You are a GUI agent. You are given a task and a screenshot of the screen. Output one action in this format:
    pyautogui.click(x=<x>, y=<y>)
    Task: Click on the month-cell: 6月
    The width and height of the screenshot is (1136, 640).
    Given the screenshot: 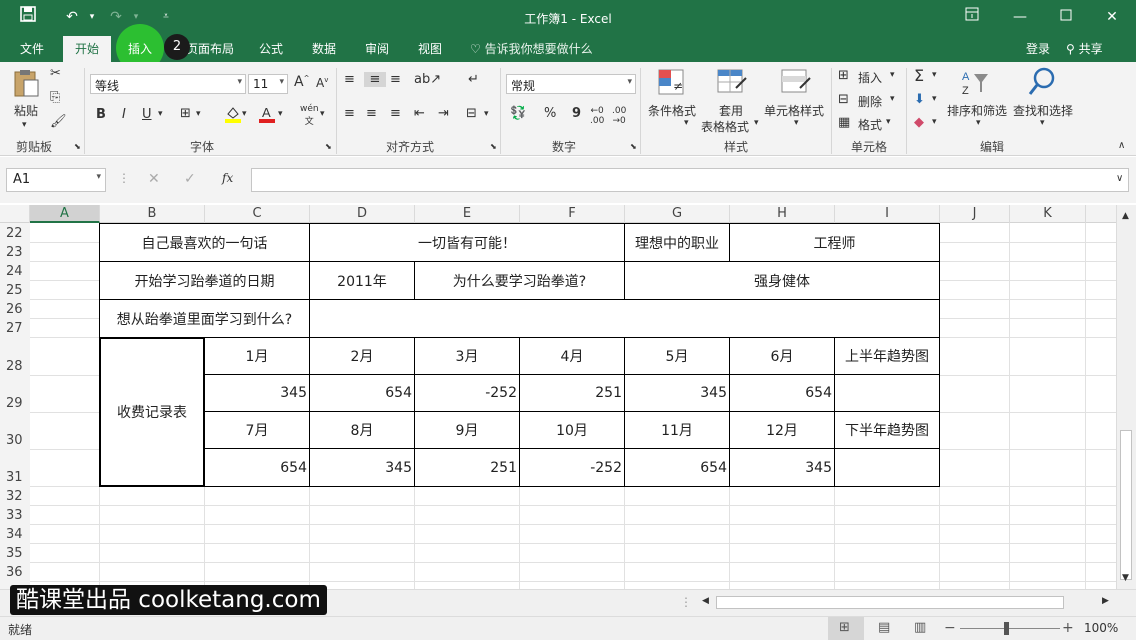 What is the action you would take?
    pyautogui.click(x=782, y=356)
    